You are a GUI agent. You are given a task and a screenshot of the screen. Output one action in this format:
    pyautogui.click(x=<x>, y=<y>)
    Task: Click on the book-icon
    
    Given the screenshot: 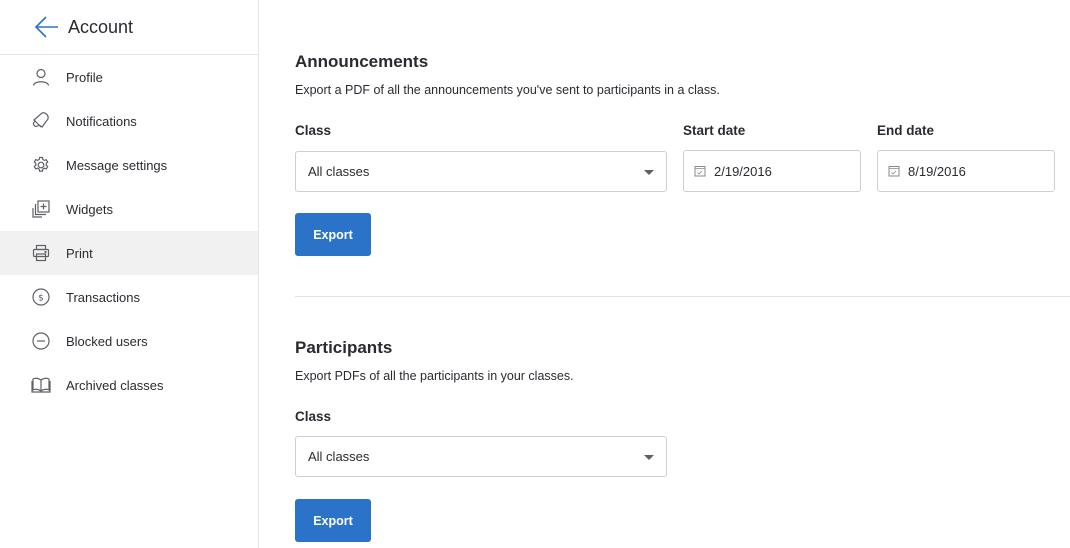 What is the action you would take?
    pyautogui.click(x=41, y=385)
    